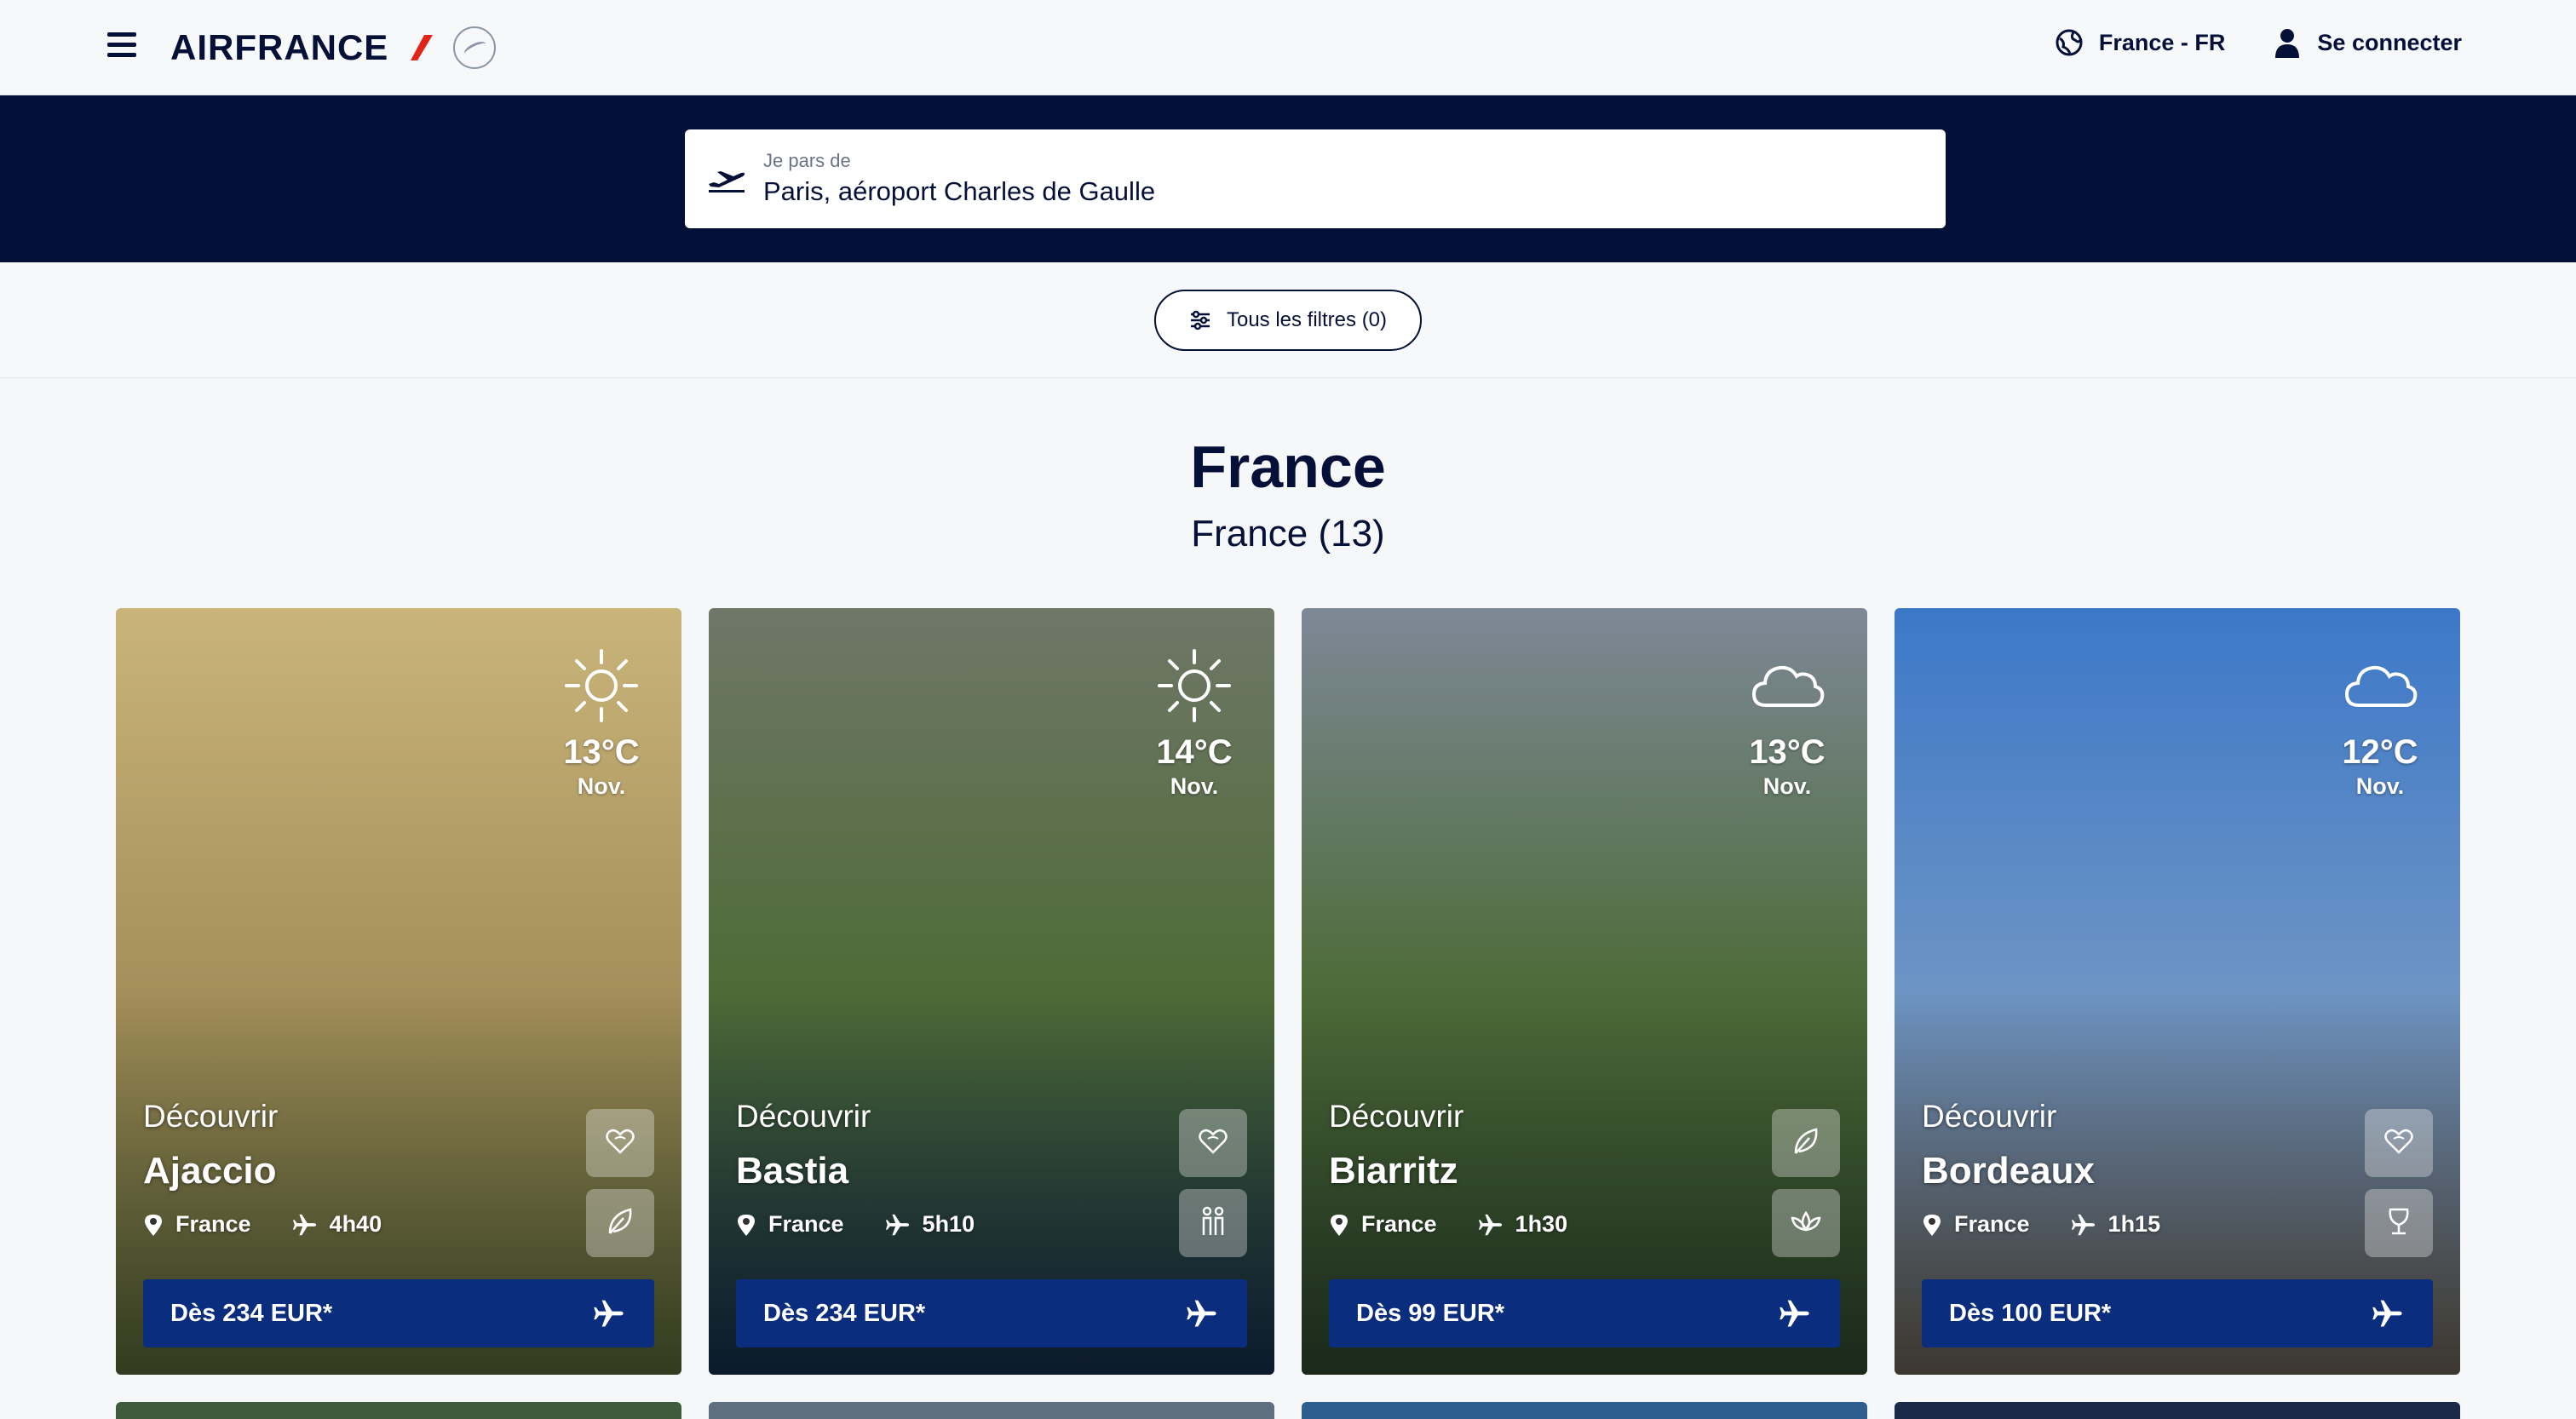  I want to click on weather-widget: 14°C Nov., so click(1195, 723).